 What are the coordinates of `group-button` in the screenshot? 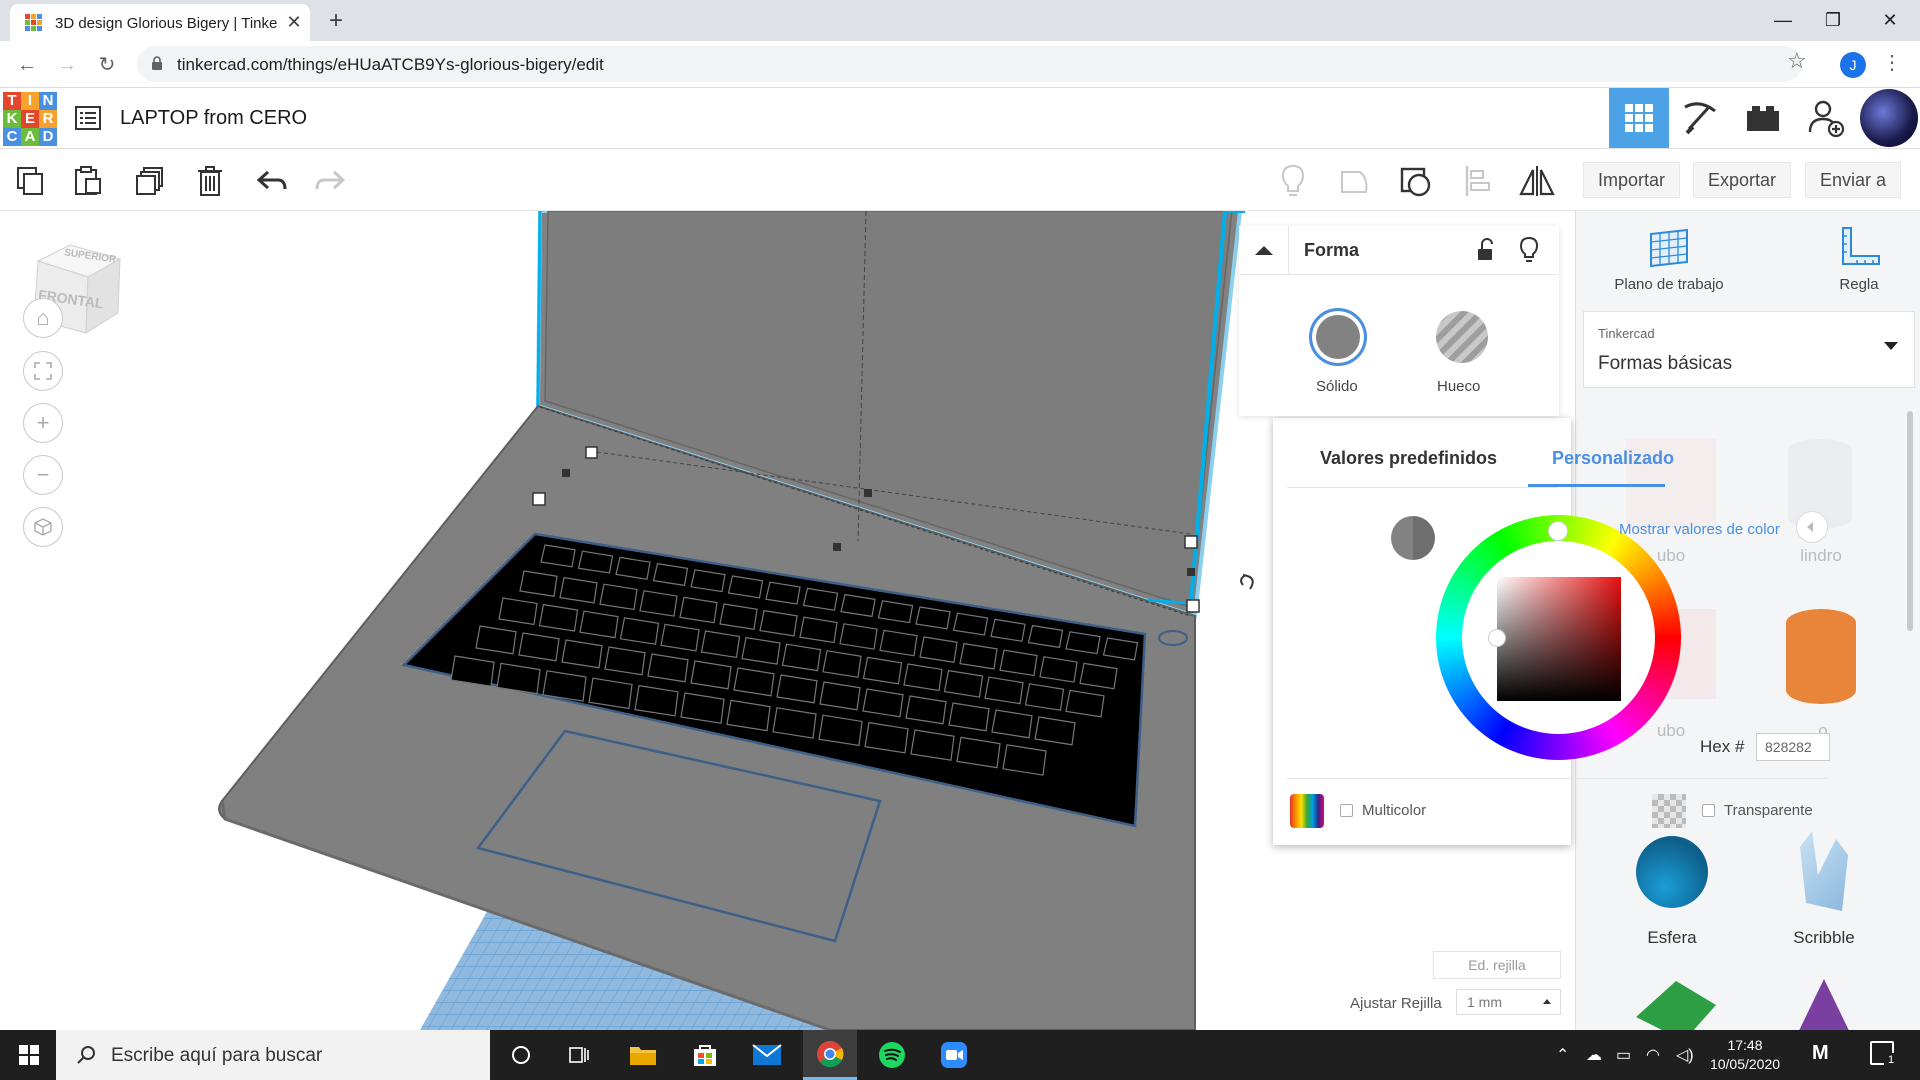 It's located at (1355, 181).